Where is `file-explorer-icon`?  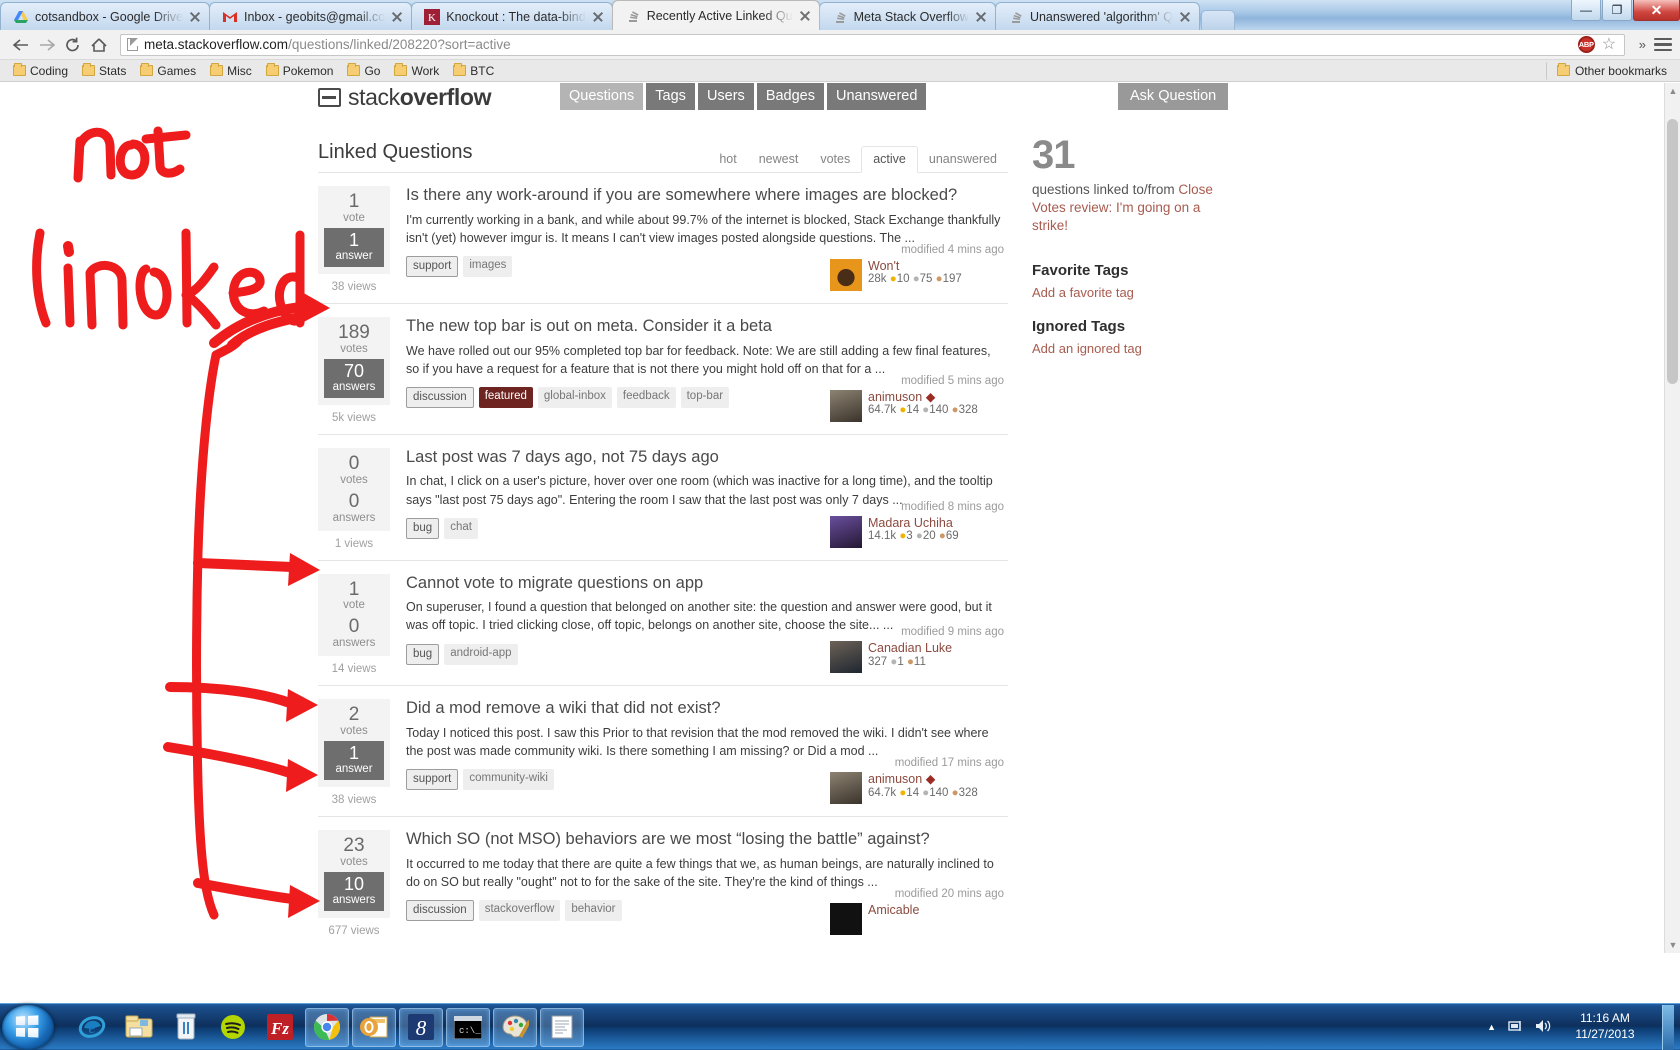 file-explorer-icon is located at coordinates (139, 1027).